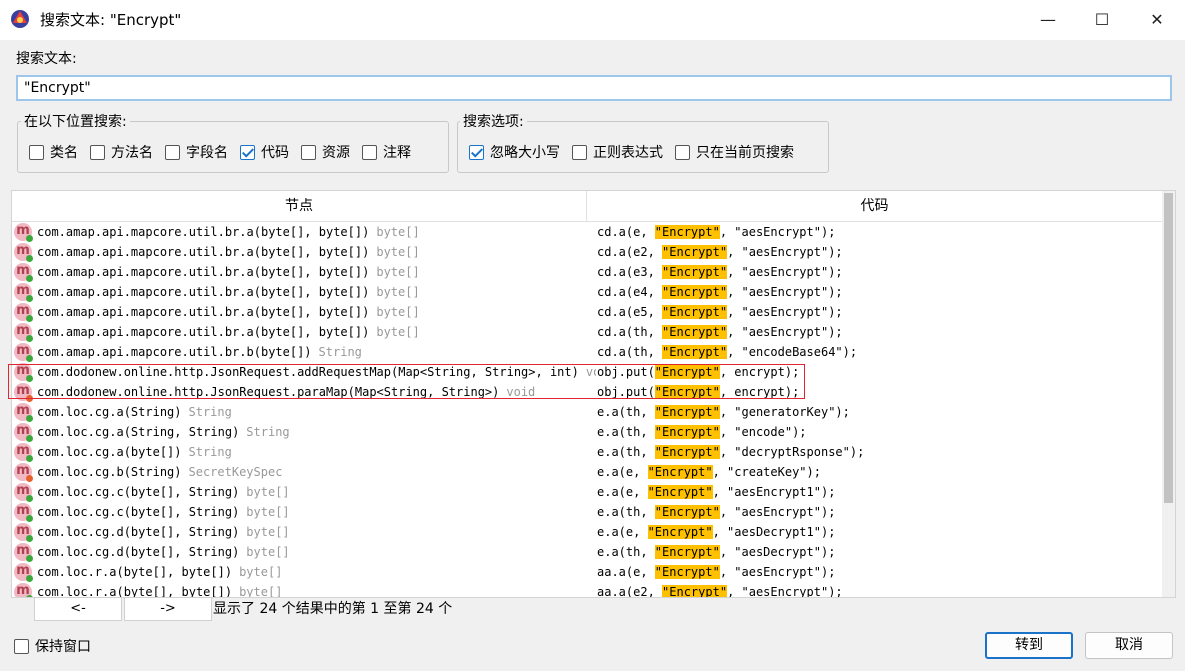 The height and width of the screenshot is (671, 1185). What do you see at coordinates (792, 352) in the screenshot?
I see `code-suffix: , "encodeBase64");` at bounding box center [792, 352].